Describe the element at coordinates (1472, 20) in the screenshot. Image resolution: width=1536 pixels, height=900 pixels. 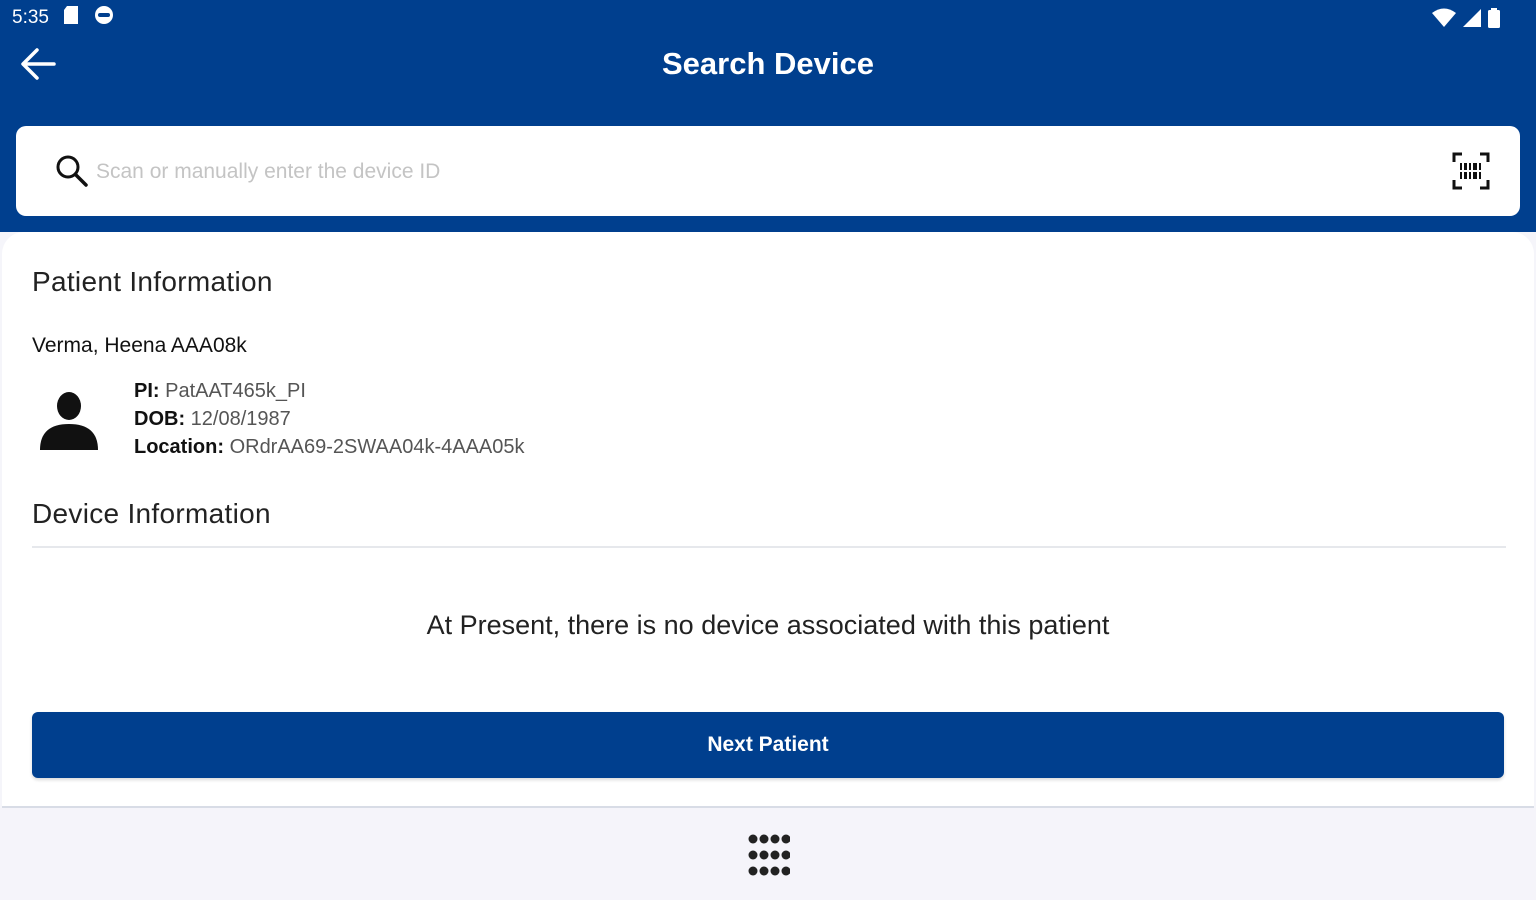
I see `signal-icon` at that location.